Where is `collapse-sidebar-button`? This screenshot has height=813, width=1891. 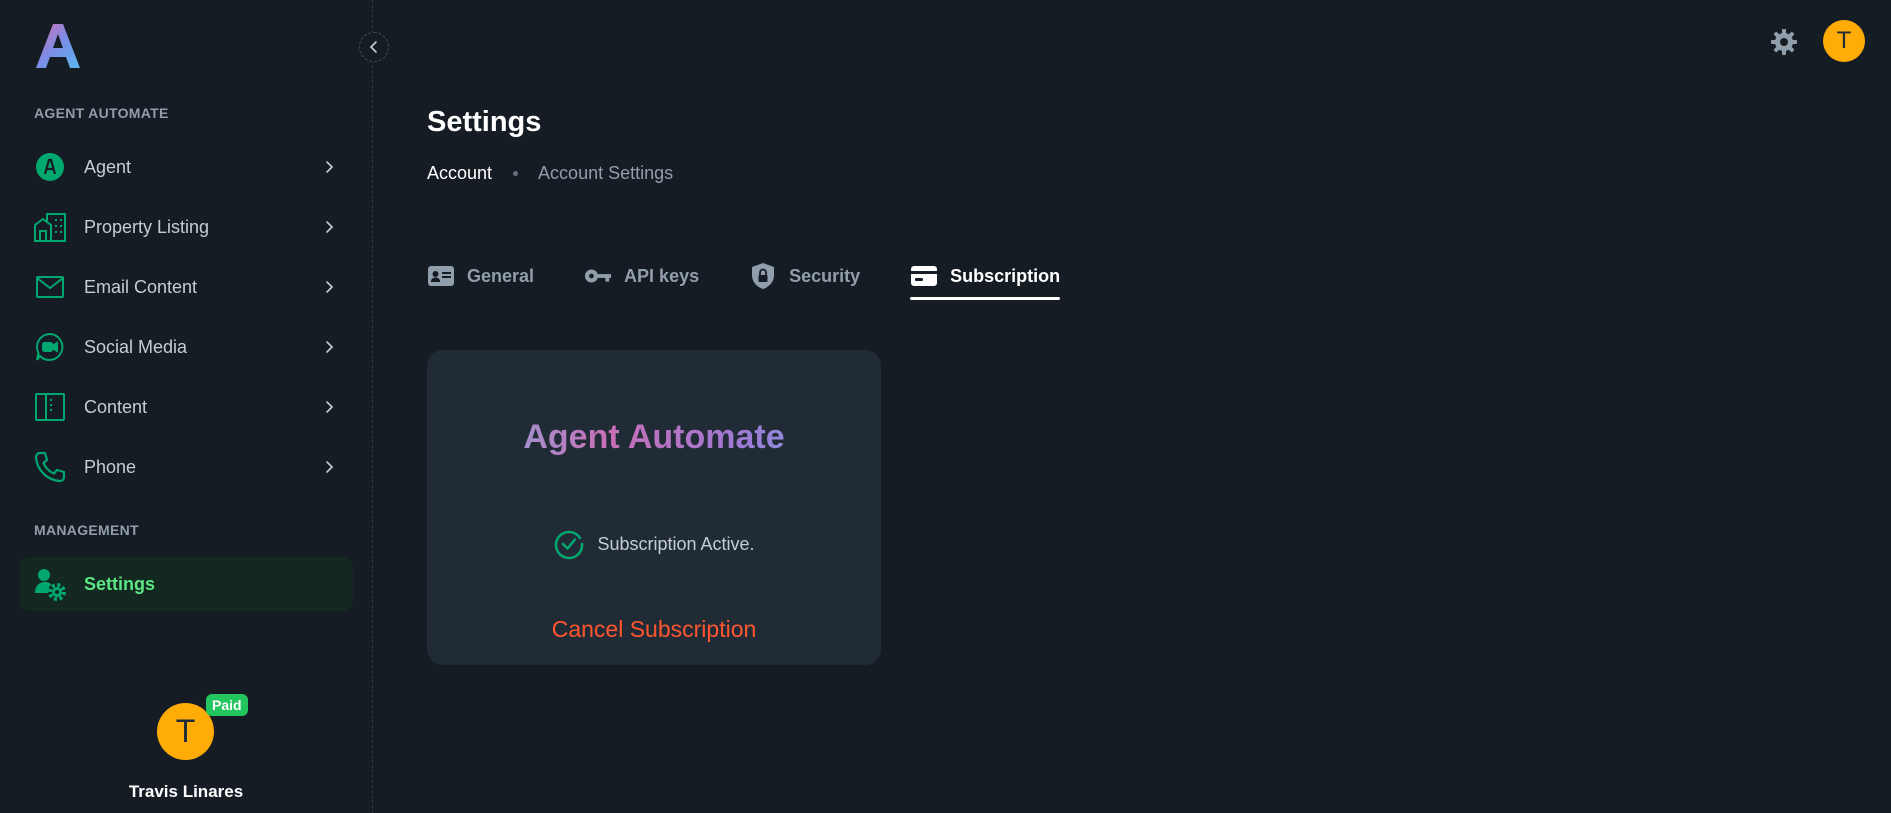 collapse-sidebar-button is located at coordinates (374, 47).